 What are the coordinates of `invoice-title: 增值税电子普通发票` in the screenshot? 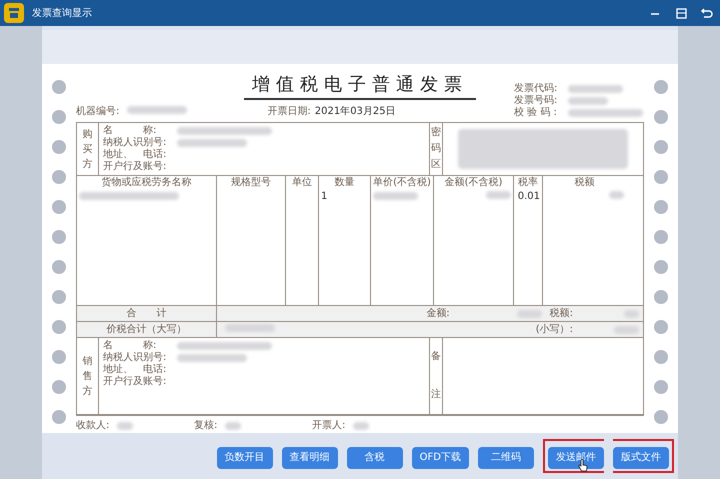 It's located at (360, 87).